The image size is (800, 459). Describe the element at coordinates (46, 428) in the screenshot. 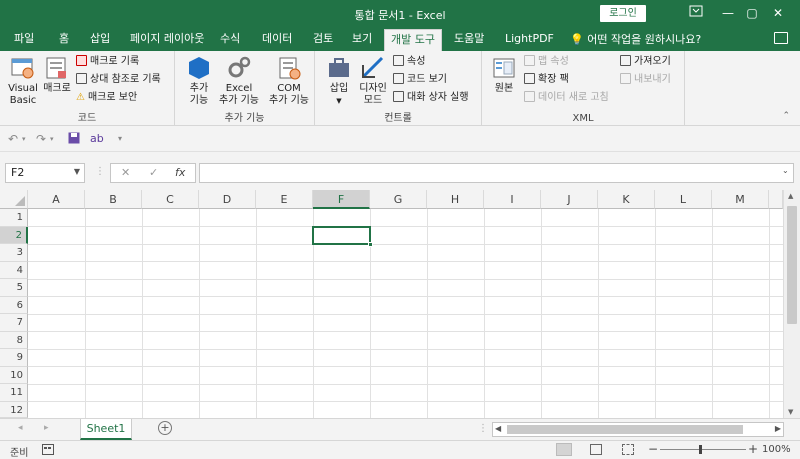

I see `next-sheet-icon: ▸` at that location.